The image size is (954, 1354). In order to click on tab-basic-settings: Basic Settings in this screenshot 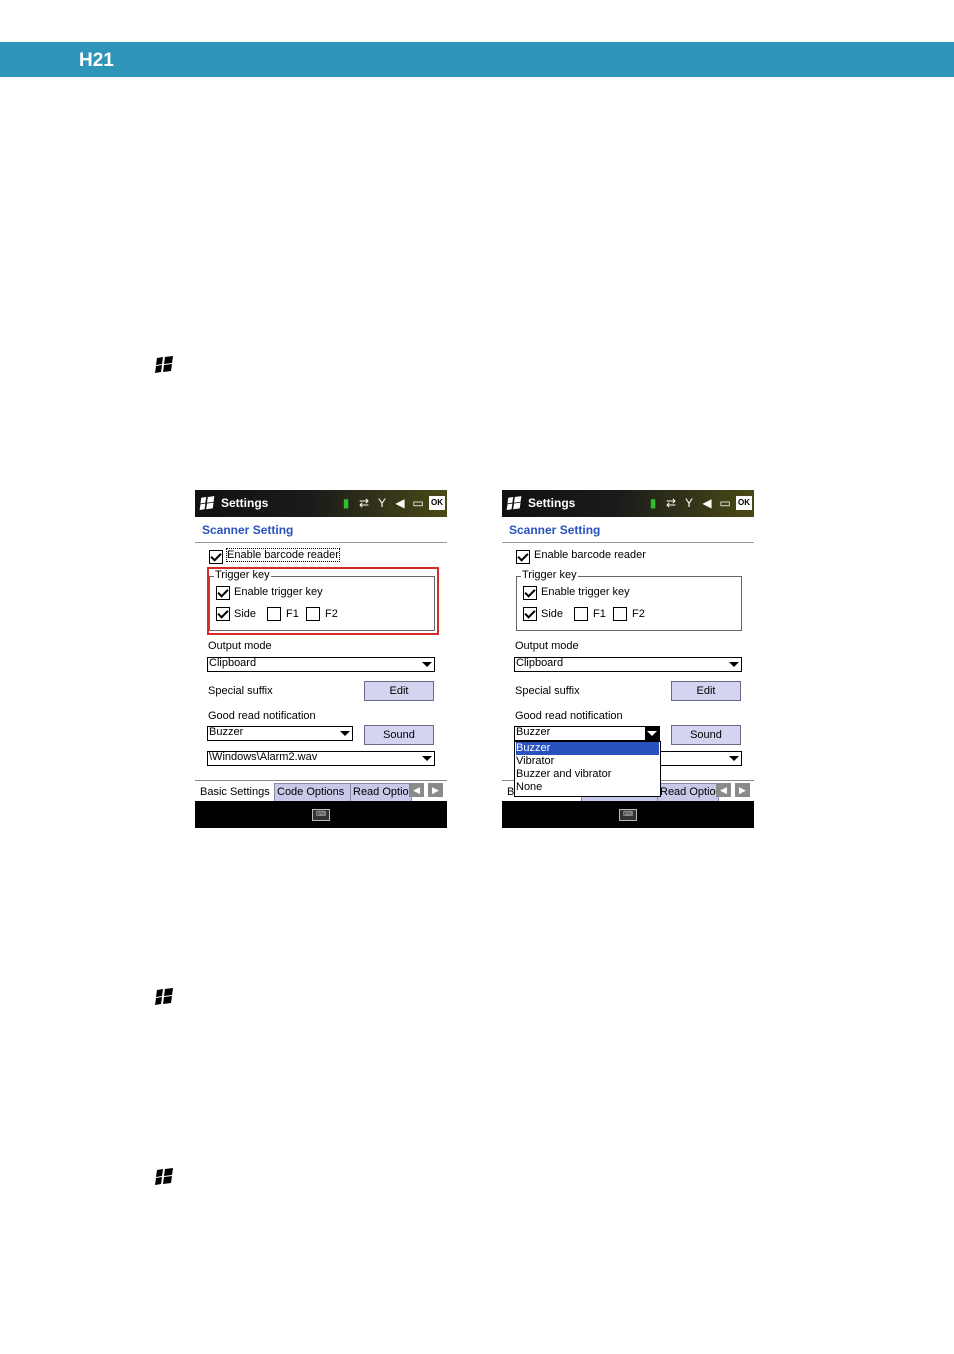, I will do `click(236, 792)`.